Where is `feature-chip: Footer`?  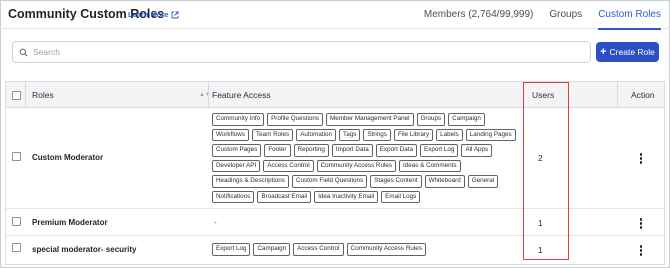
feature-chip: Footer is located at coordinates (277, 150).